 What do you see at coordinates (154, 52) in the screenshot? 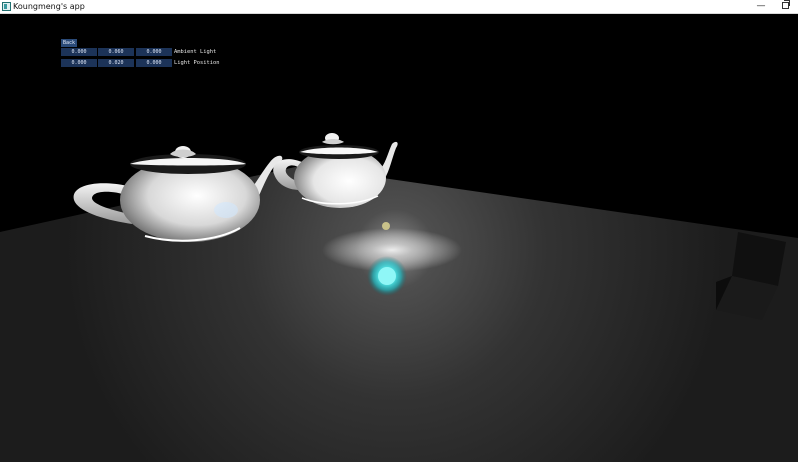
I see `ambient-light-z-field: 0.000` at bounding box center [154, 52].